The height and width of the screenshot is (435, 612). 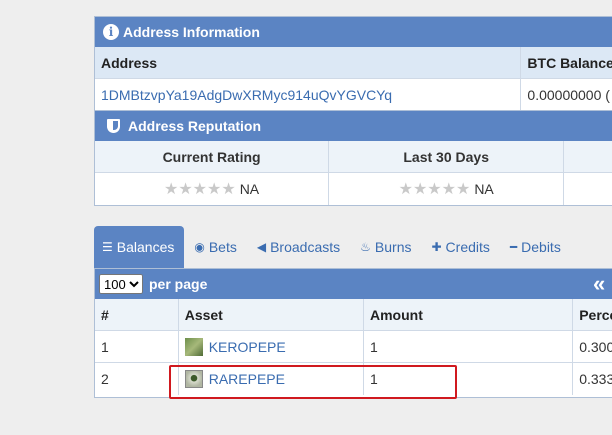 I want to click on tab-burns: ♨ Burns, so click(x=385, y=247).